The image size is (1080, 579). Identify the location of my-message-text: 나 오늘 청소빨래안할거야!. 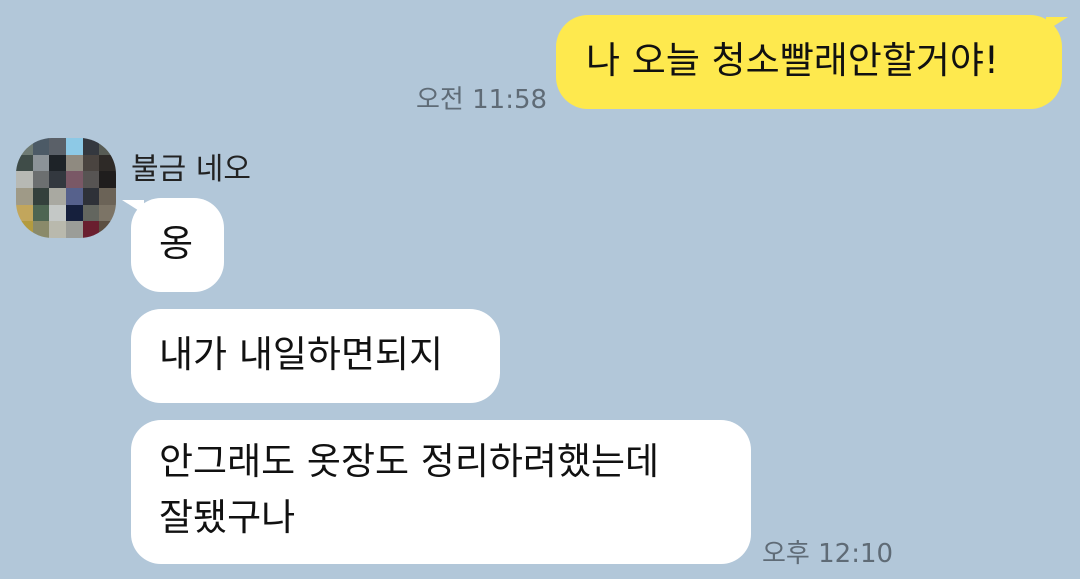
(792, 60).